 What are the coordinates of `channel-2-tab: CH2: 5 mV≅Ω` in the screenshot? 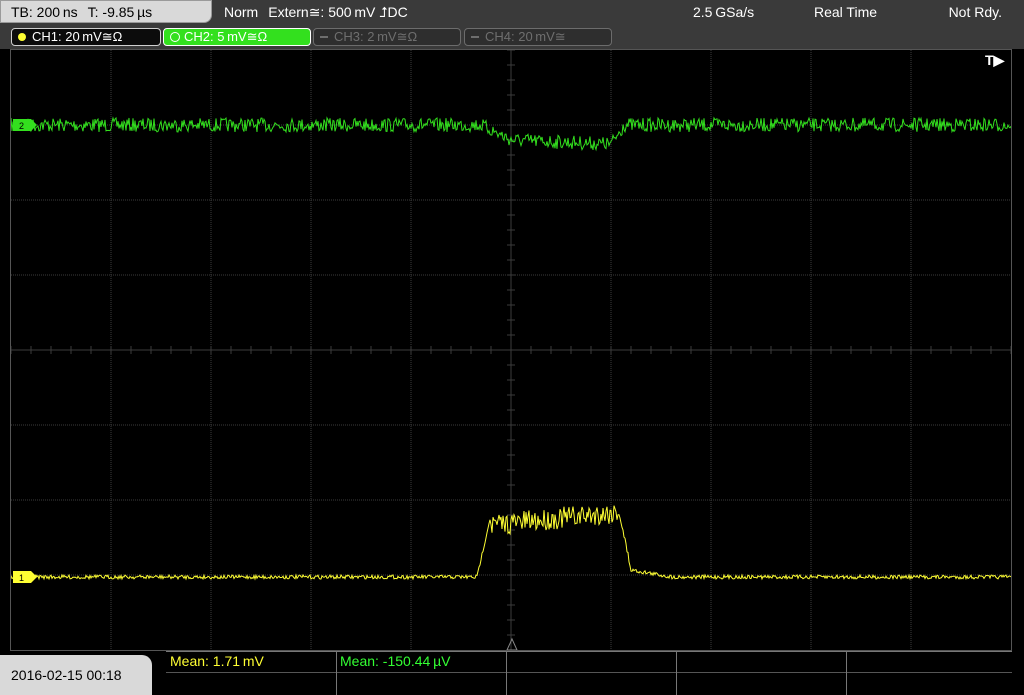 It's located at (237, 37).